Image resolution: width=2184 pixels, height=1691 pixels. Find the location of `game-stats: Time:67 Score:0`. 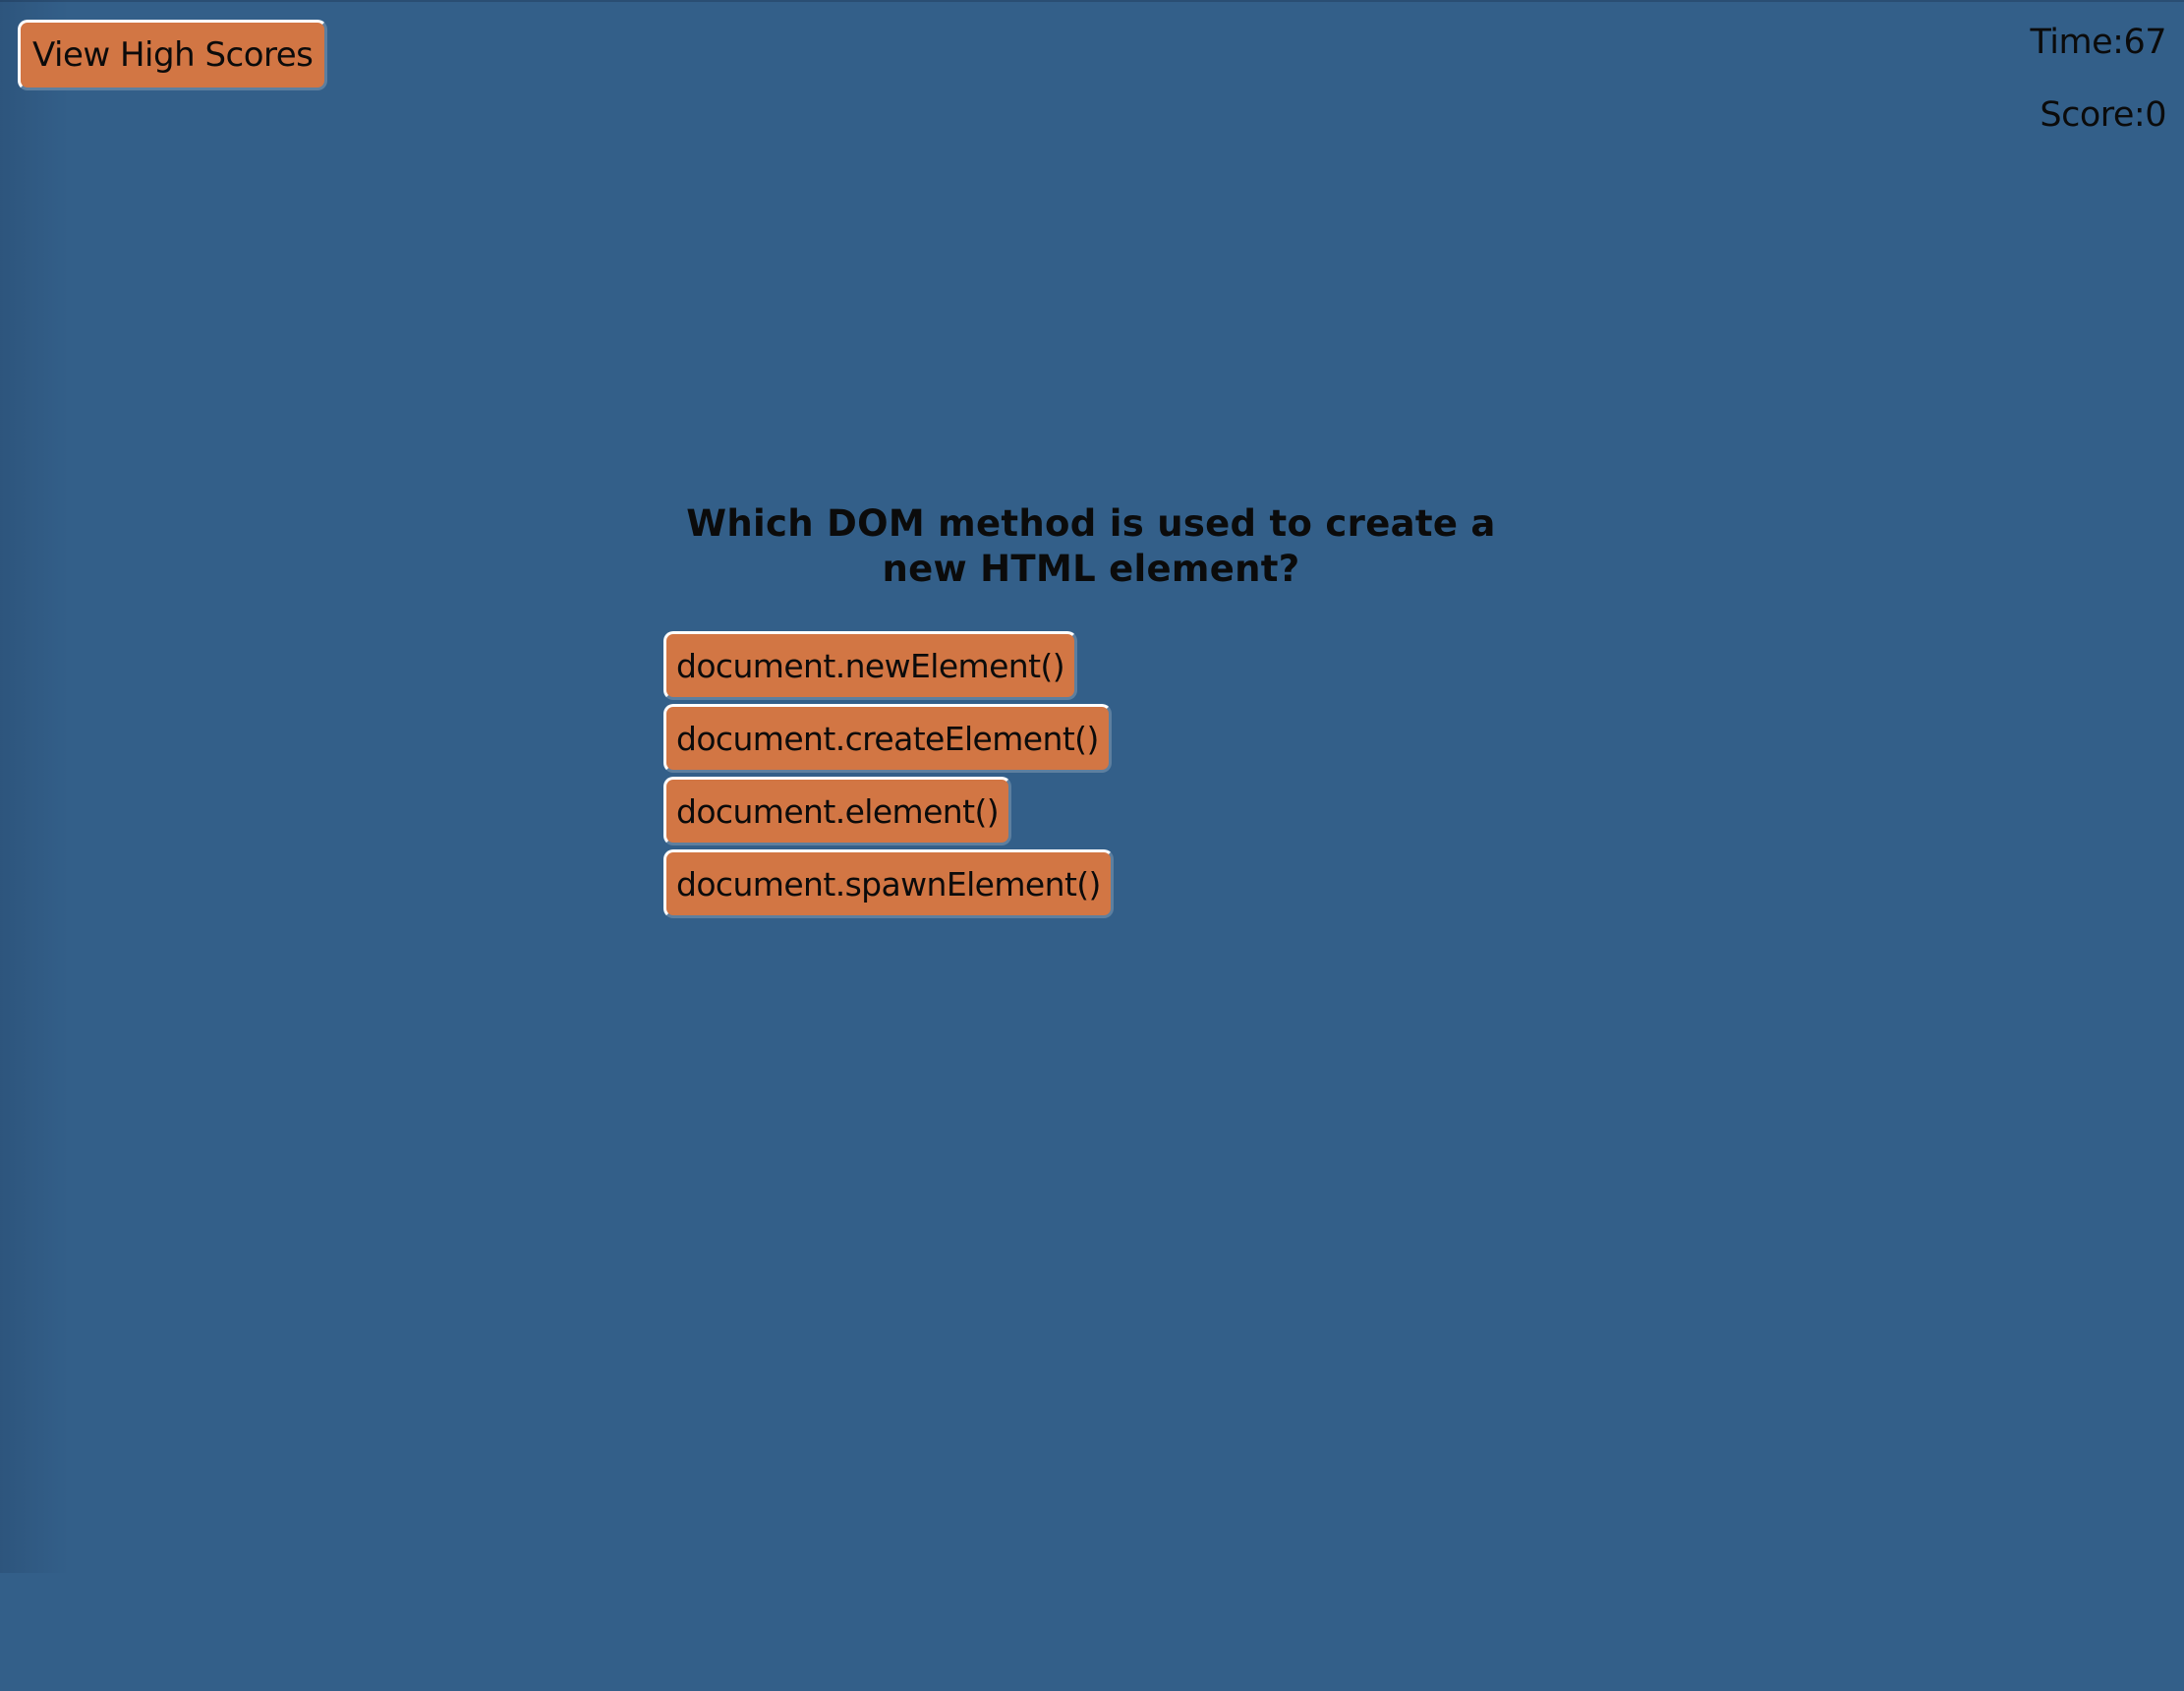

game-stats: Time:67 Score:0 is located at coordinates (2099, 92).